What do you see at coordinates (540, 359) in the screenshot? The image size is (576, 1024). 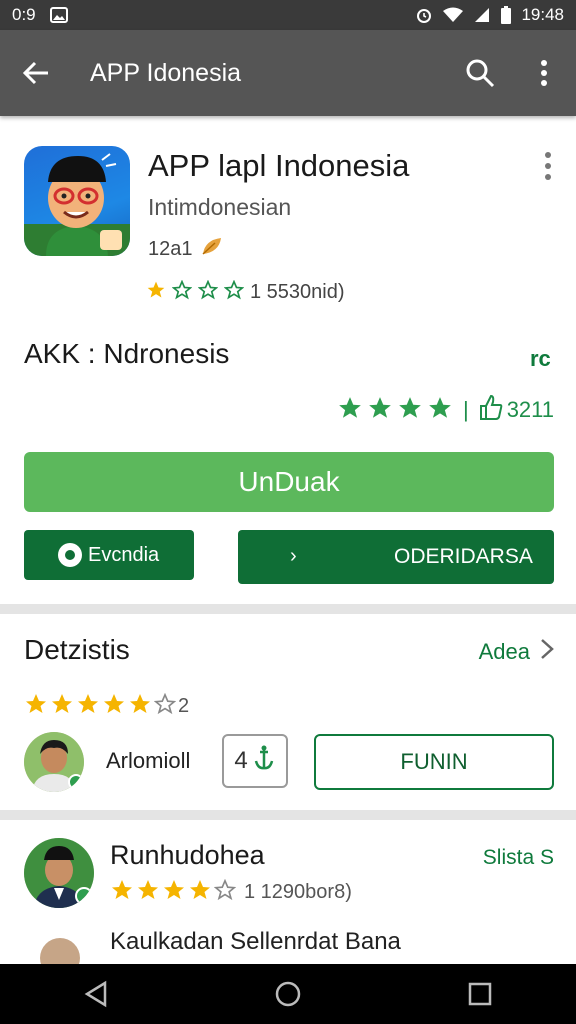 I see `section-icon: rc` at bounding box center [540, 359].